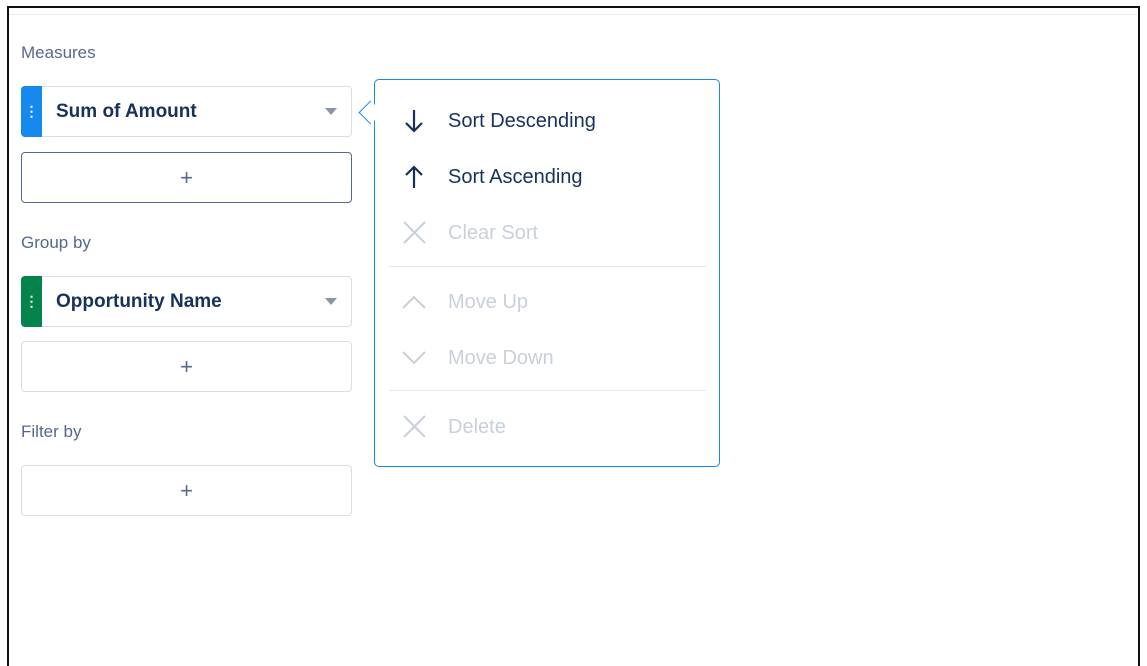 The image size is (1147, 666). What do you see at coordinates (573, 14) in the screenshot?
I see `top-divider` at bounding box center [573, 14].